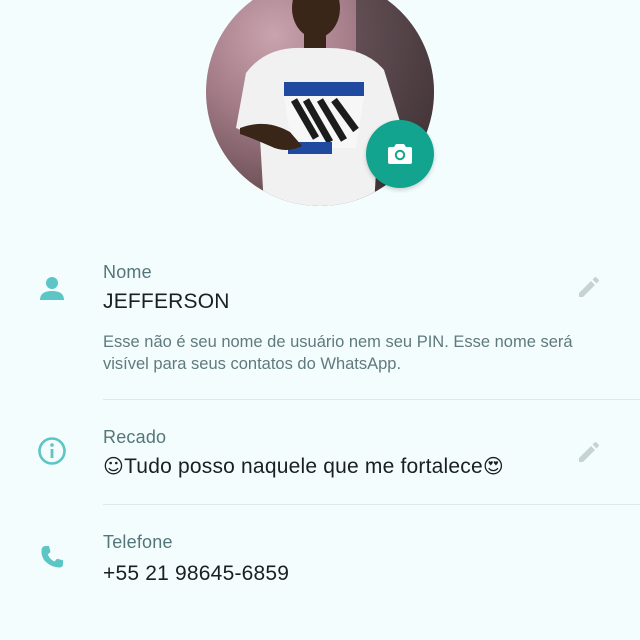  I want to click on about-value: Tudo posso naquele que me fortalece, so click(303, 466).